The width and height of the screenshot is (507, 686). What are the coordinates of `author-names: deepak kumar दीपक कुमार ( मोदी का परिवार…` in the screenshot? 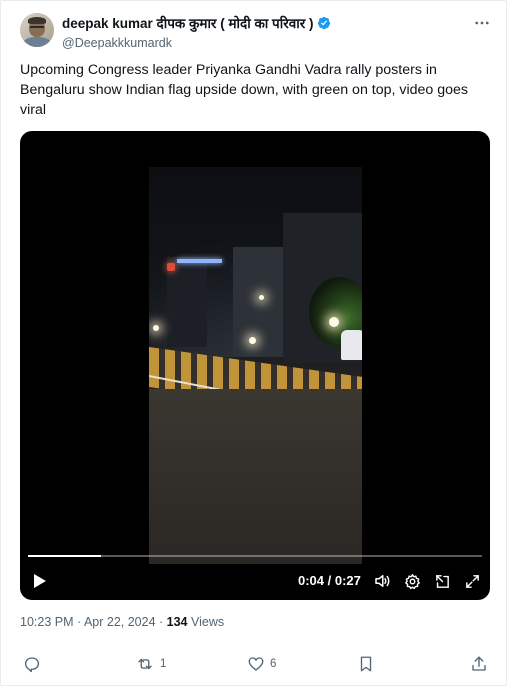 It's located at (196, 32).